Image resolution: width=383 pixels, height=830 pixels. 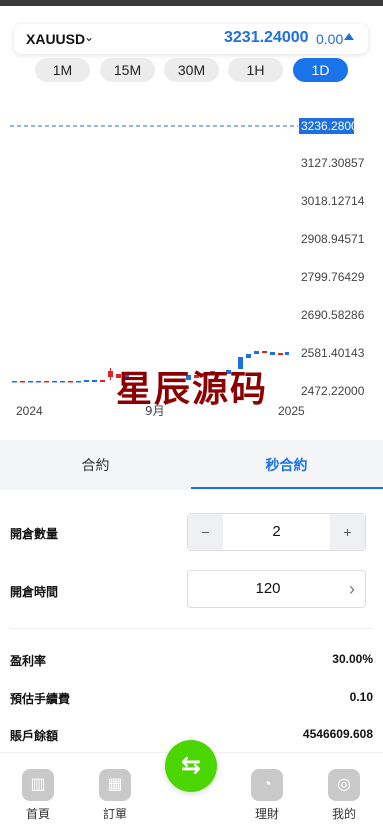 I want to click on nav-label: 訂單, so click(x=114, y=814).